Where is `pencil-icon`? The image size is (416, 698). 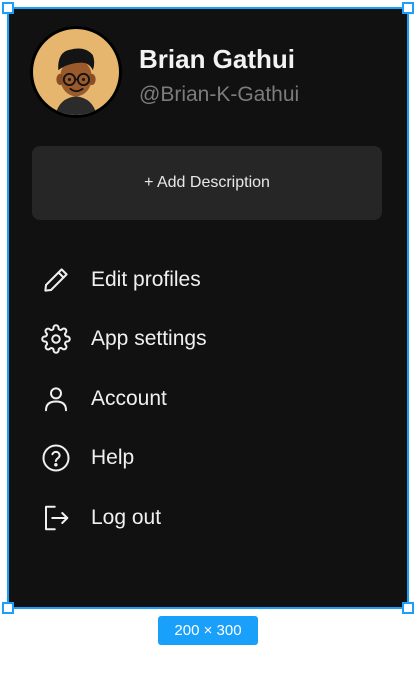 pencil-icon is located at coordinates (56, 280).